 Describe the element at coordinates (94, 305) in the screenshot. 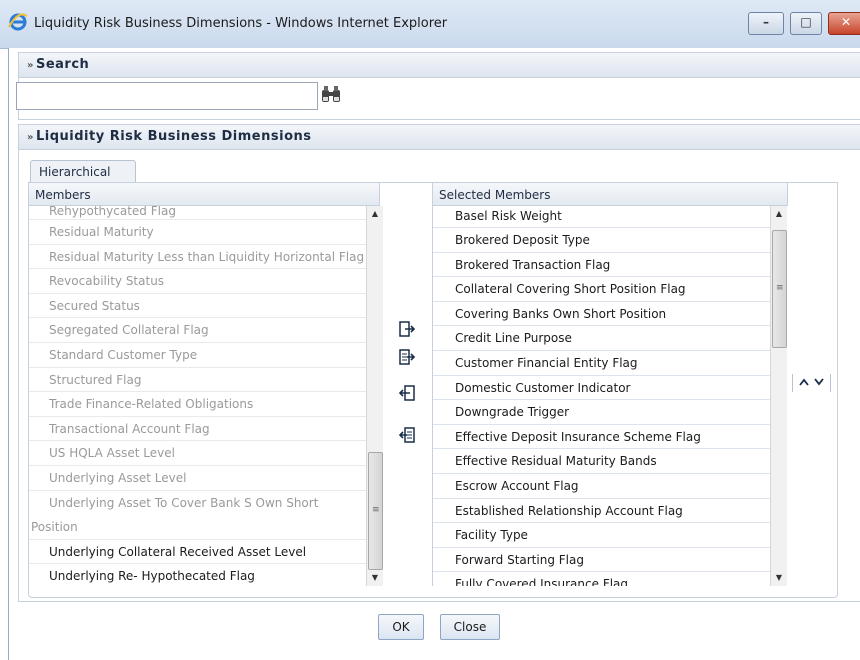

I see `member-label: Secured Status` at that location.